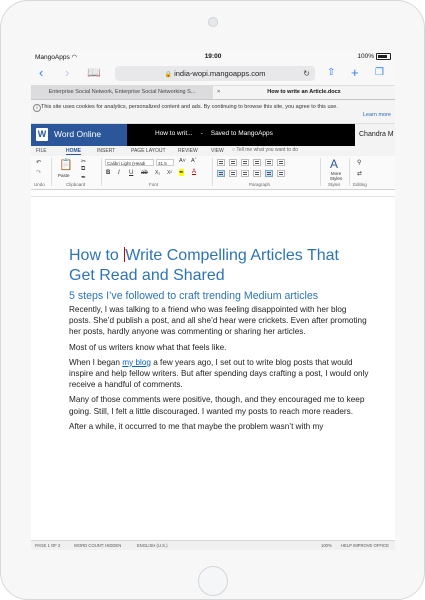  Describe the element at coordinates (241, 133) in the screenshot. I see `save-status: Saved to MangoApps` at that location.